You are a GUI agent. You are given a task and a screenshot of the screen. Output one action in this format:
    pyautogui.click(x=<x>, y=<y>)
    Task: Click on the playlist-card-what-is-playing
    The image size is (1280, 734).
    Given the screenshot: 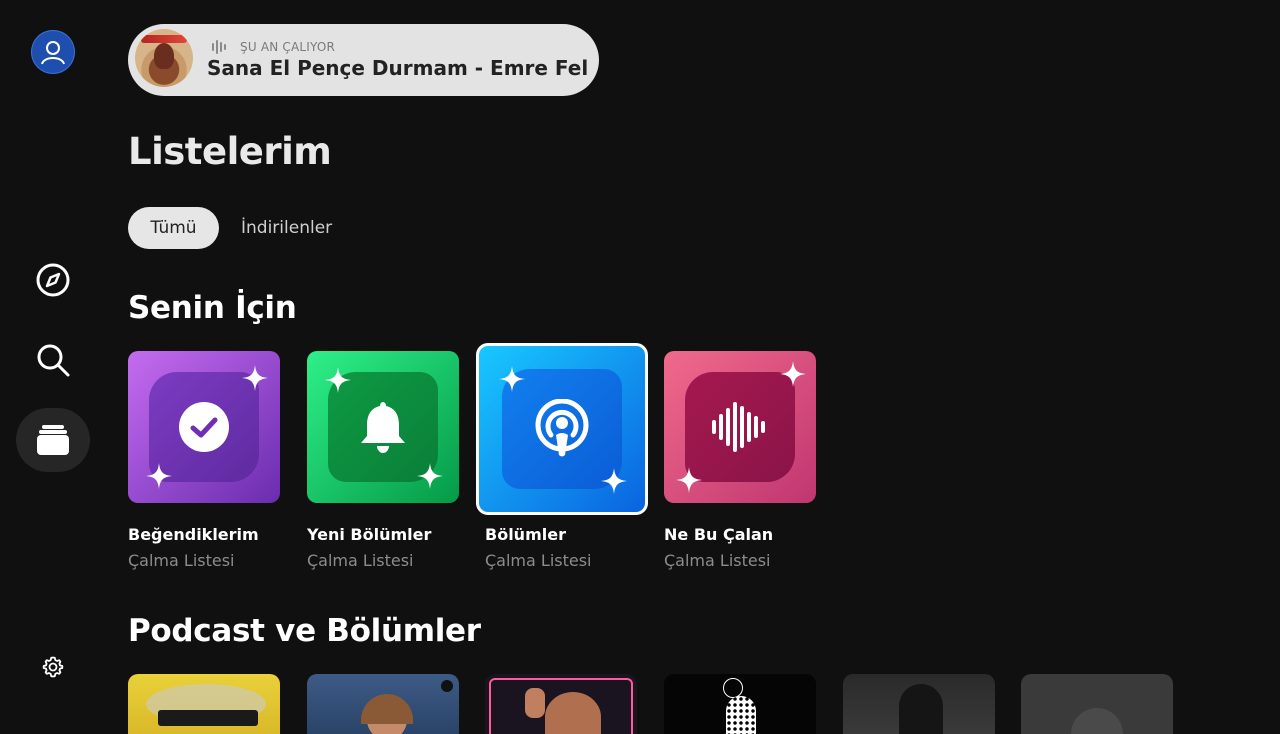 What is the action you would take?
    pyautogui.click(x=740, y=427)
    